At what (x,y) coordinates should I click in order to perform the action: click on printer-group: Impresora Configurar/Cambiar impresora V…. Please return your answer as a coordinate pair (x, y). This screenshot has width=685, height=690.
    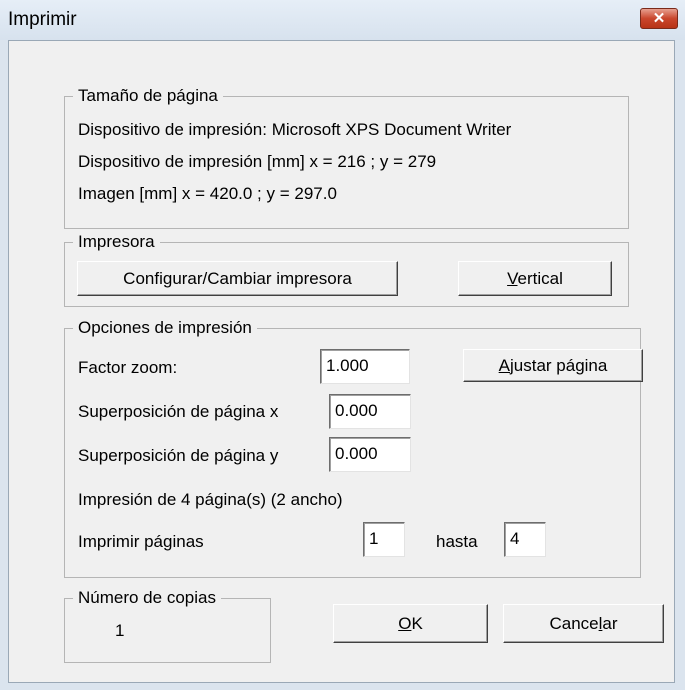
    Looking at the image, I should click on (346, 269).